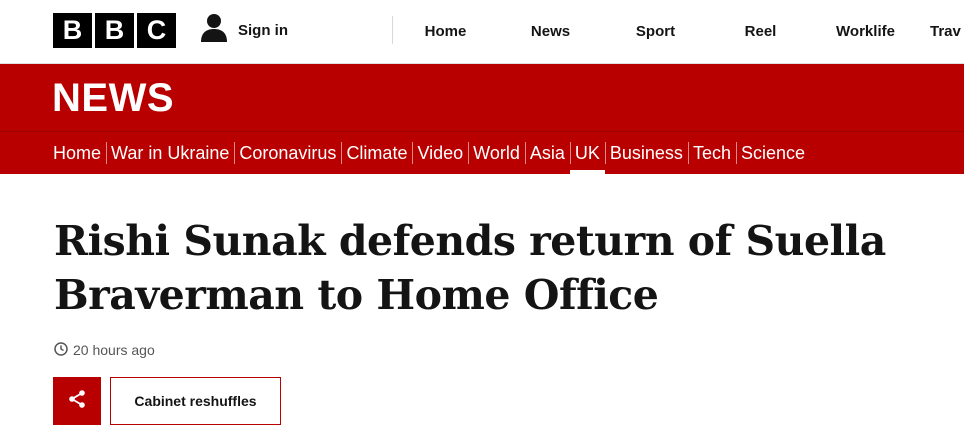  Describe the element at coordinates (114, 350) in the screenshot. I see `timestamp-text: 20 hours ago` at that location.